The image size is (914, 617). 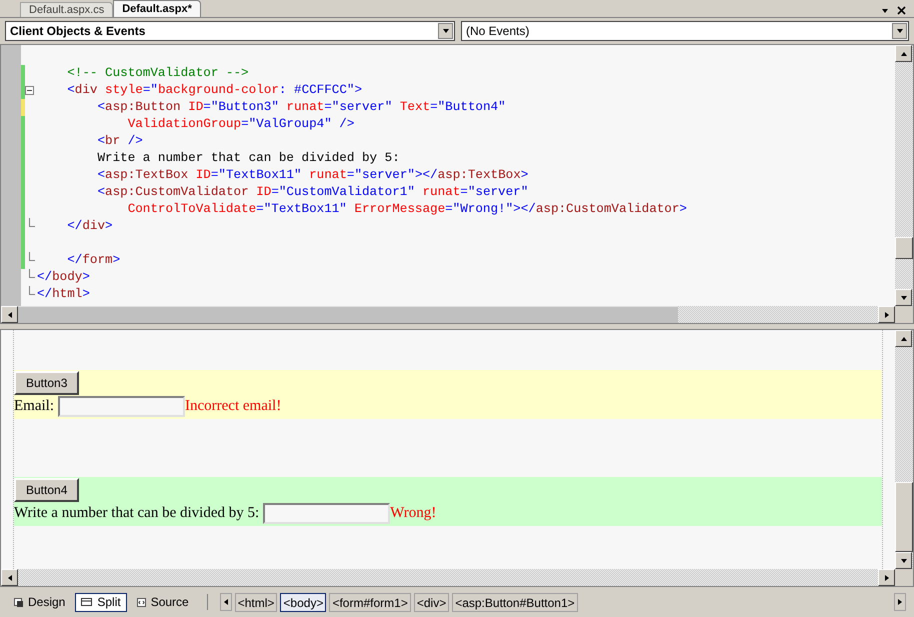 I want to click on code-line: </div>, so click(x=89, y=226).